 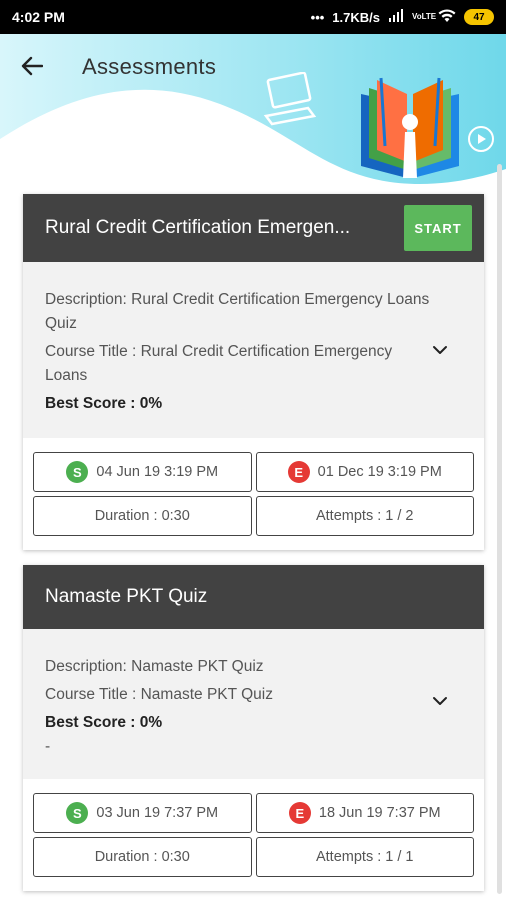 I want to click on start-date-box: S 04 Jun 19 3:19 PM, so click(x=142, y=472).